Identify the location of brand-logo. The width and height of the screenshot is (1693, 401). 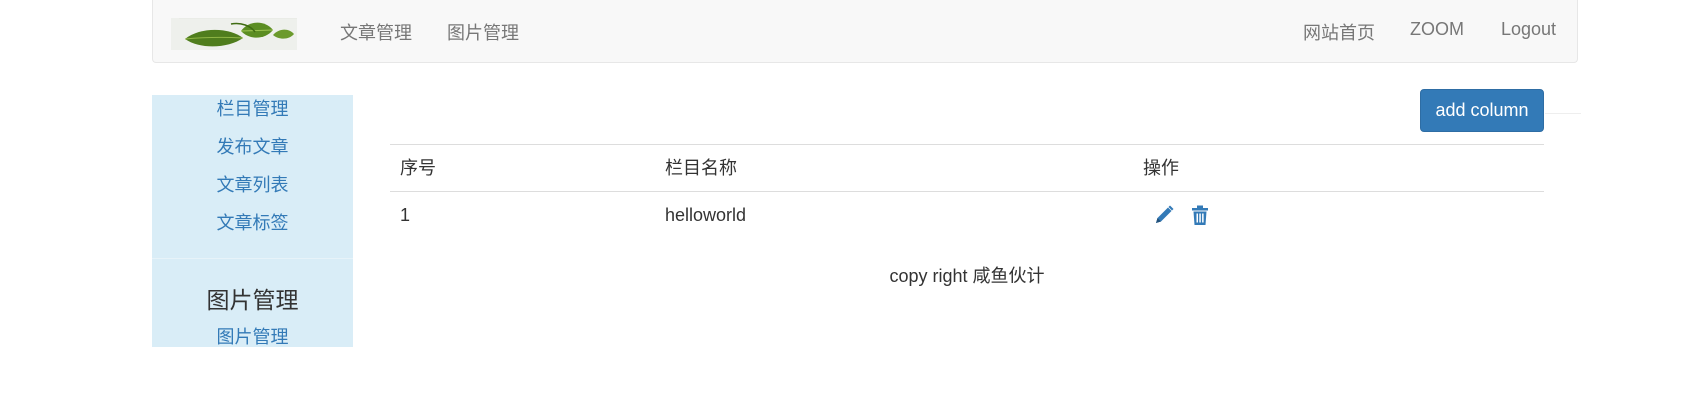
(234, 33).